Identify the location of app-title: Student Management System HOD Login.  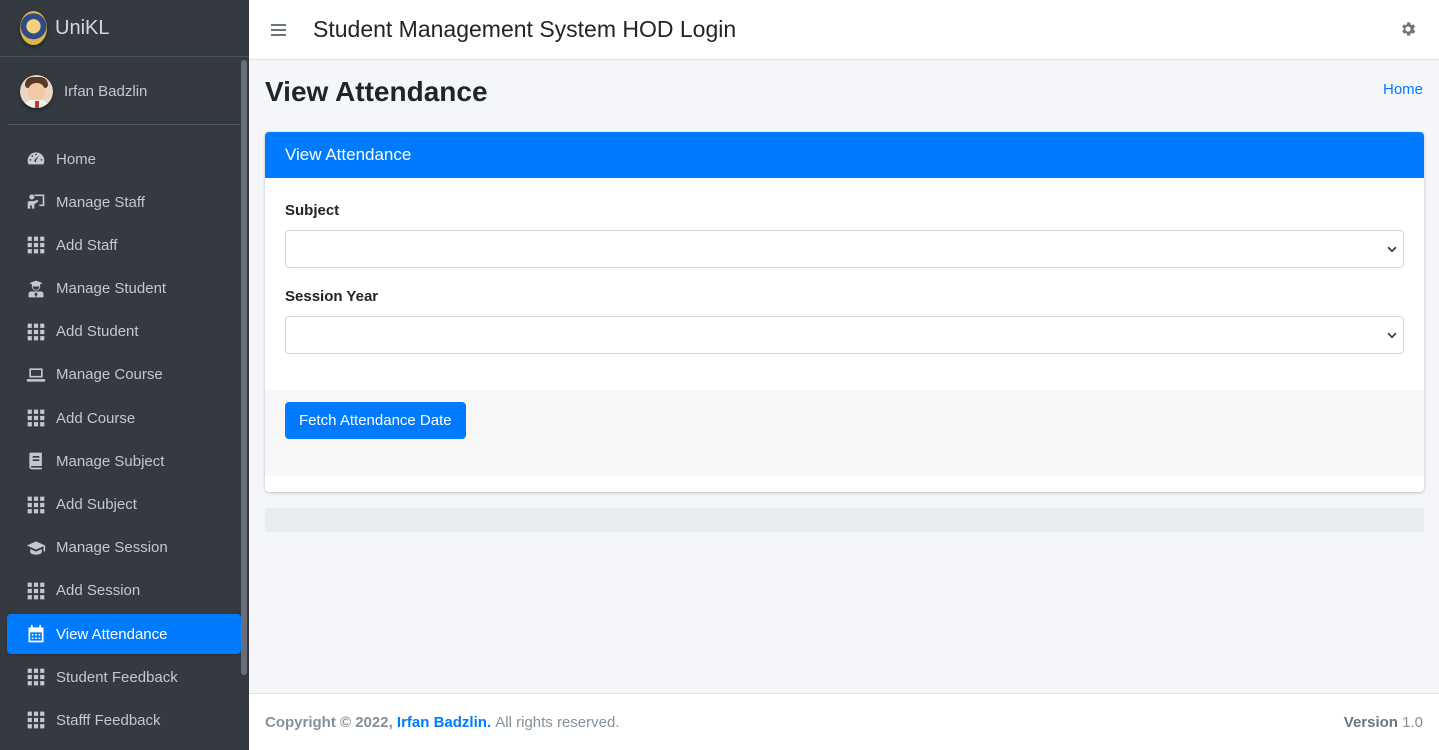
(525, 29).